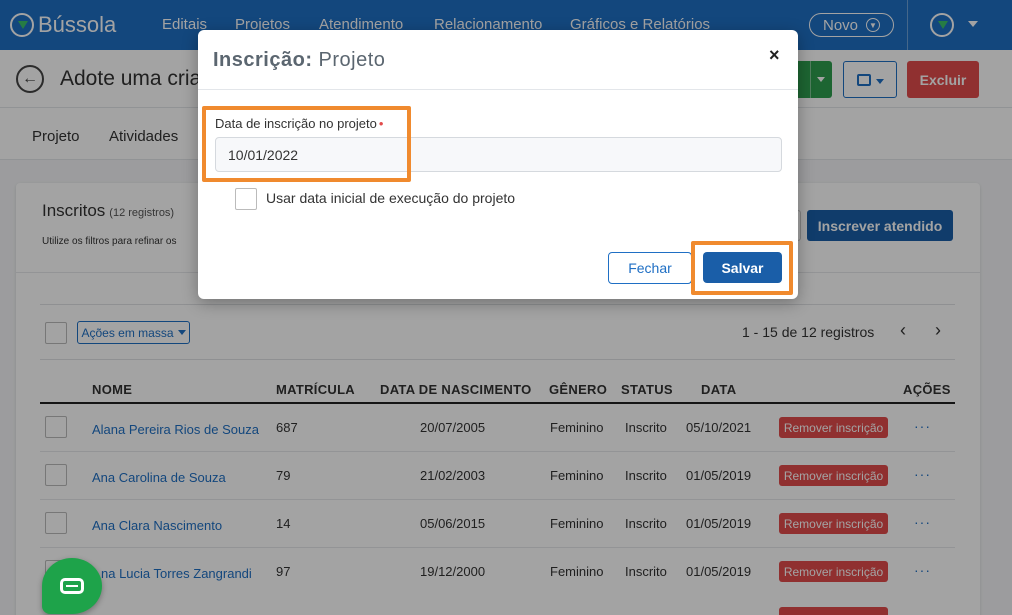 This screenshot has width=1012, height=615. Describe the element at coordinates (246, 199) in the screenshot. I see `use-initial-date-checkbox` at that location.